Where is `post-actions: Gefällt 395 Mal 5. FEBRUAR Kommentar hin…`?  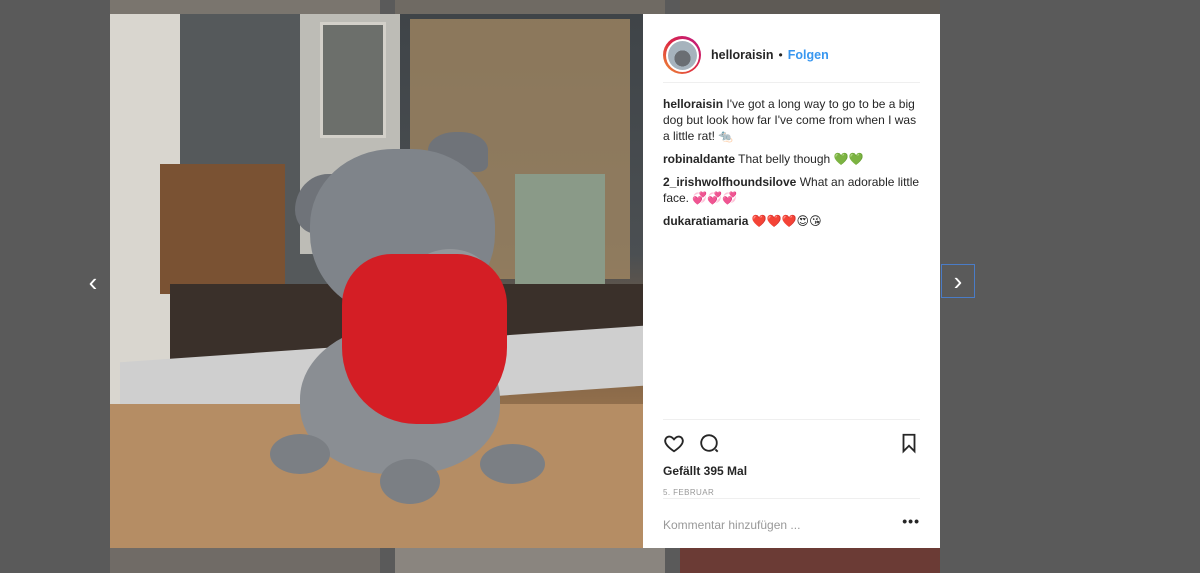
post-actions: Gefällt 395 Mal 5. FEBRUAR Kommentar hin… is located at coordinates (791, 484).